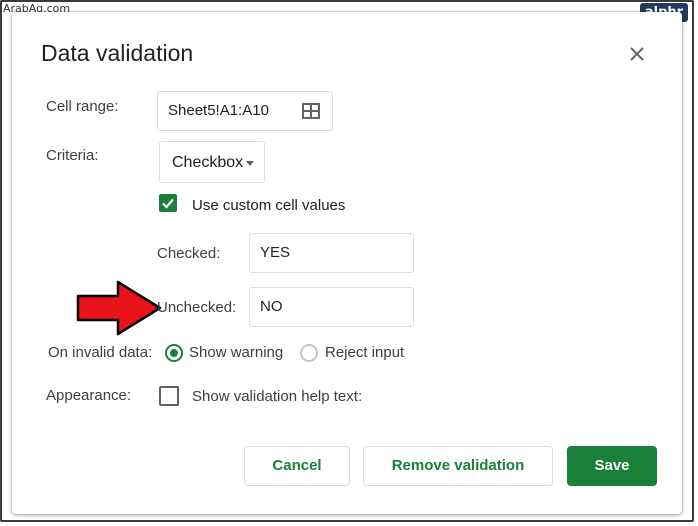 The image size is (698, 526). I want to click on criteria-dropdown: Checkbox, so click(212, 162).